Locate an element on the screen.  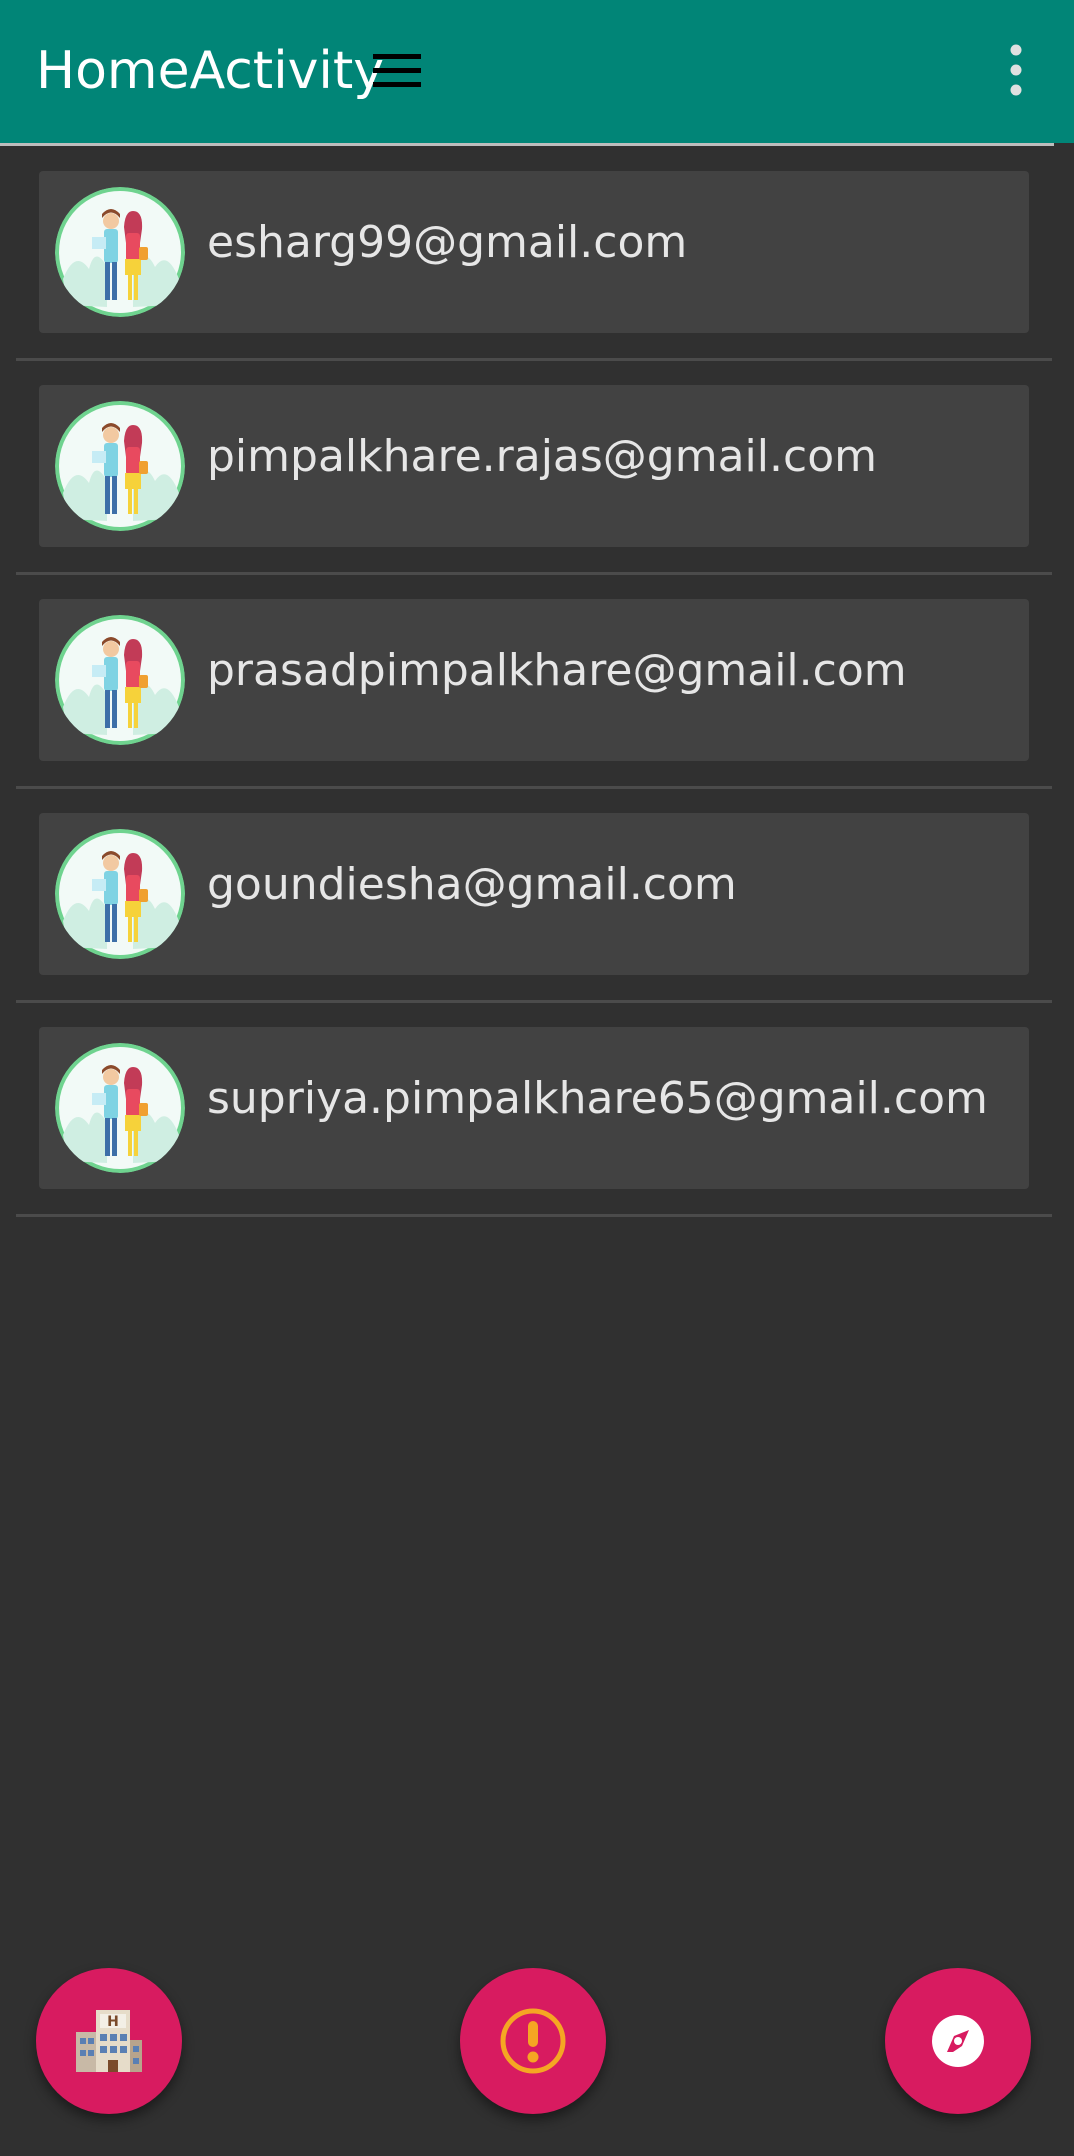
list-item: esharg99@gmail.com is located at coordinates (534, 252).